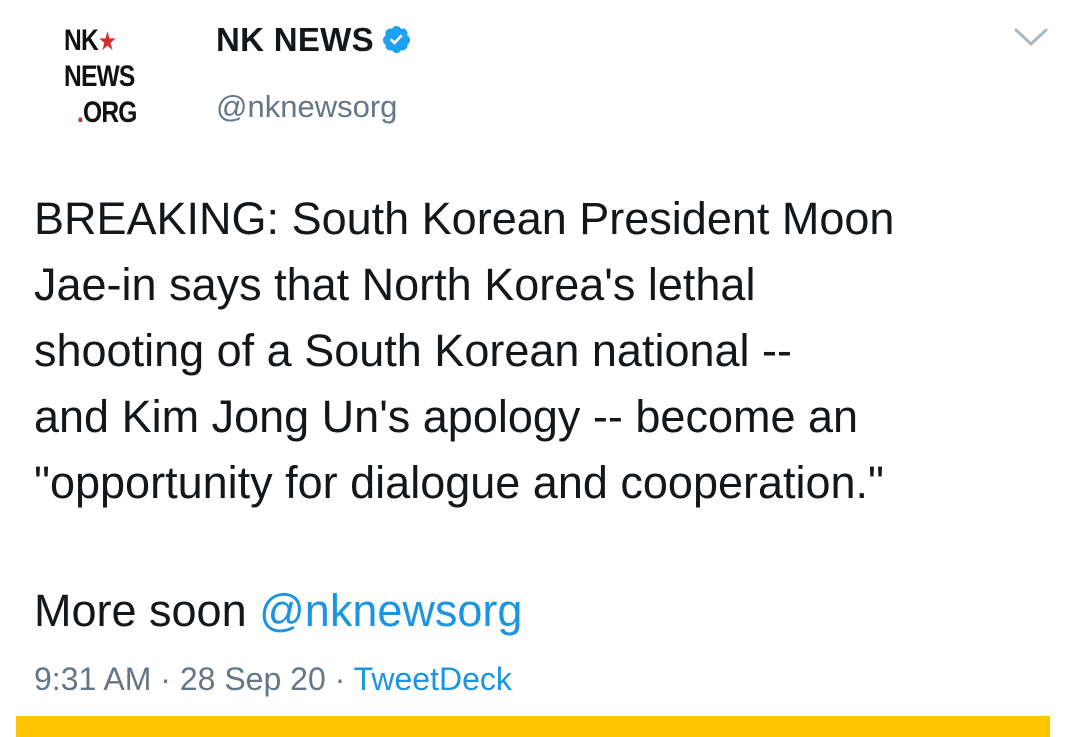  Describe the element at coordinates (92, 679) in the screenshot. I see `tweet-time: 9:31 AM` at that location.